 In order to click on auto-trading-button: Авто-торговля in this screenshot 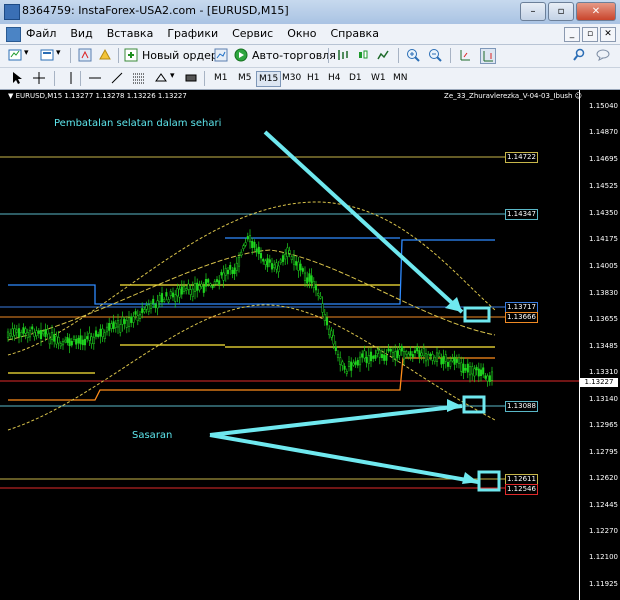, I will do `click(294, 55)`.